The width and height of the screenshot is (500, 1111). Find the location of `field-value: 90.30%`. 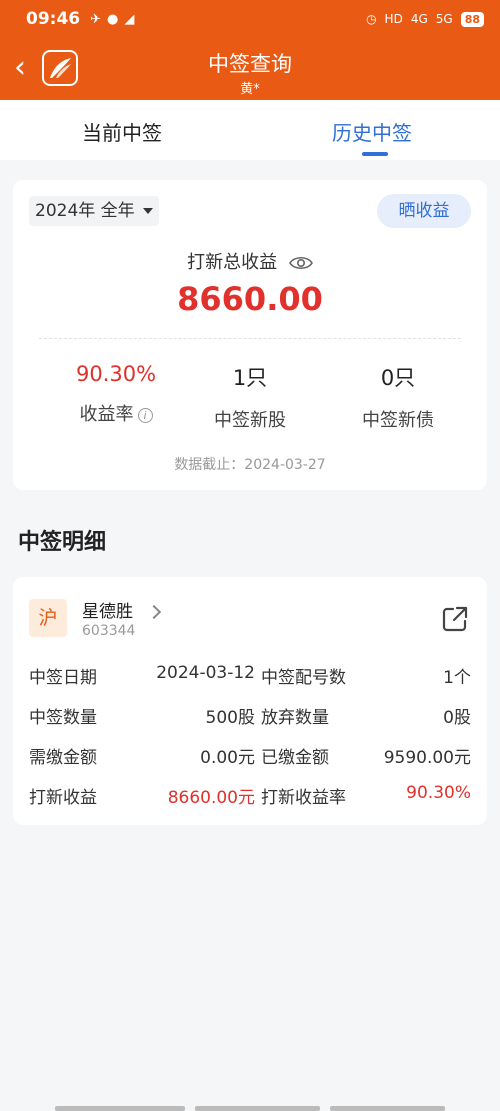

field-value: 90.30% is located at coordinates (438, 793).